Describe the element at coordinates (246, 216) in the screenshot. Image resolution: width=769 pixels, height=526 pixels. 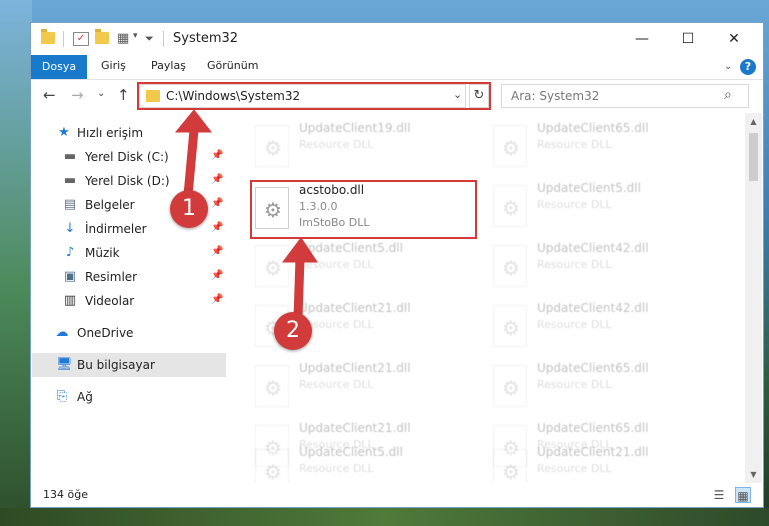
I see `annotation-arrows` at that location.